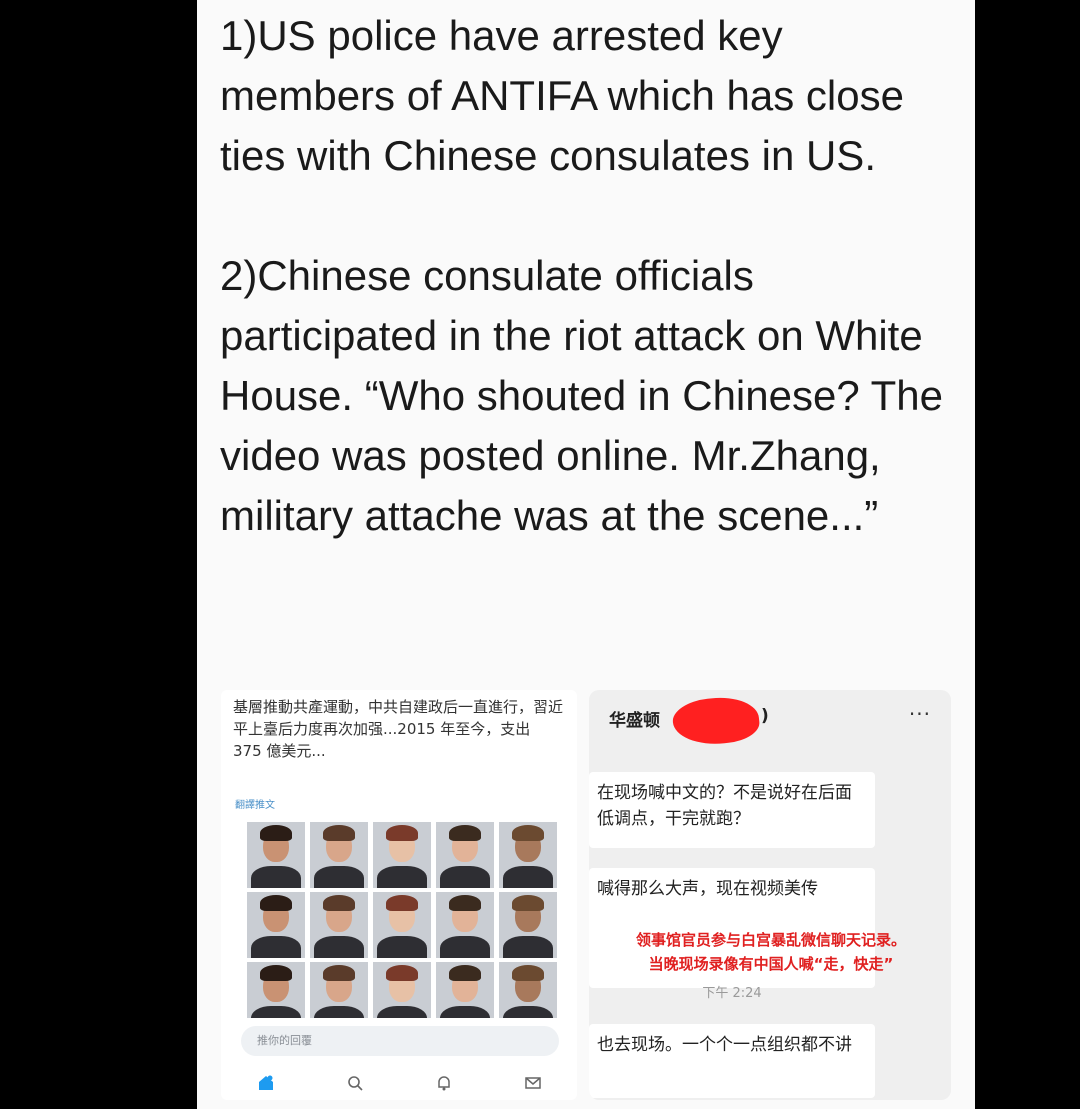  What do you see at coordinates (444, 1083) in the screenshot?
I see `notifications-icon` at bounding box center [444, 1083].